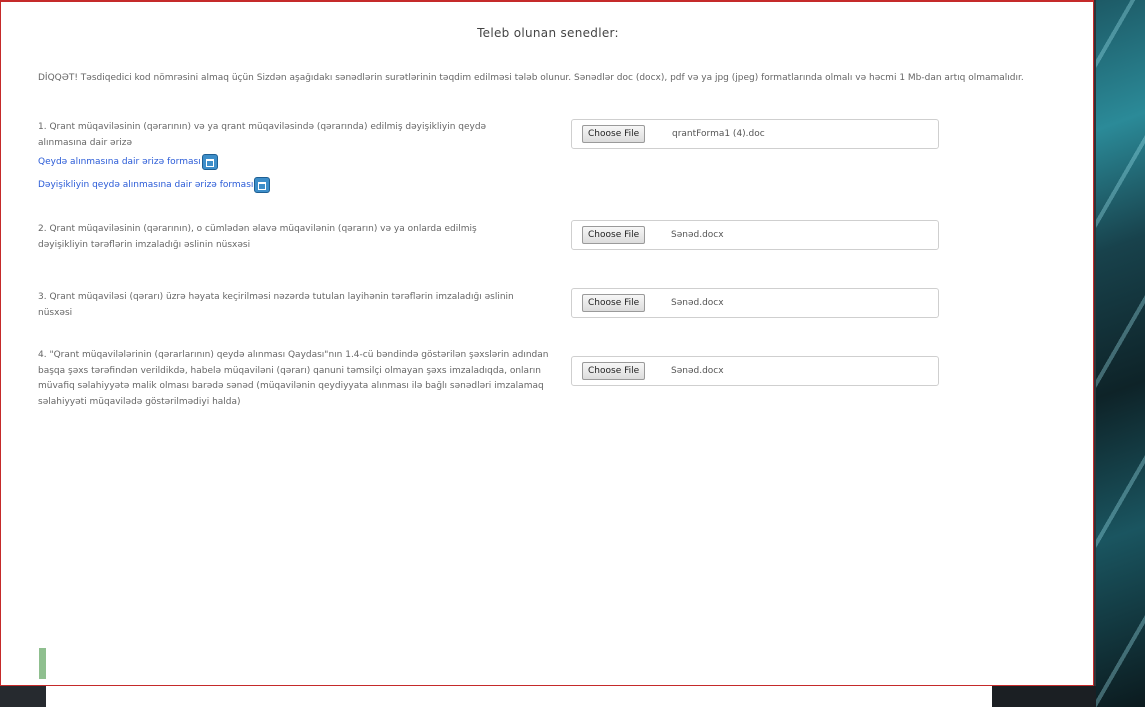 The image size is (1145, 707). I want to click on file-input-1: Choose File qrantForma1 (4).doc, so click(755, 134).